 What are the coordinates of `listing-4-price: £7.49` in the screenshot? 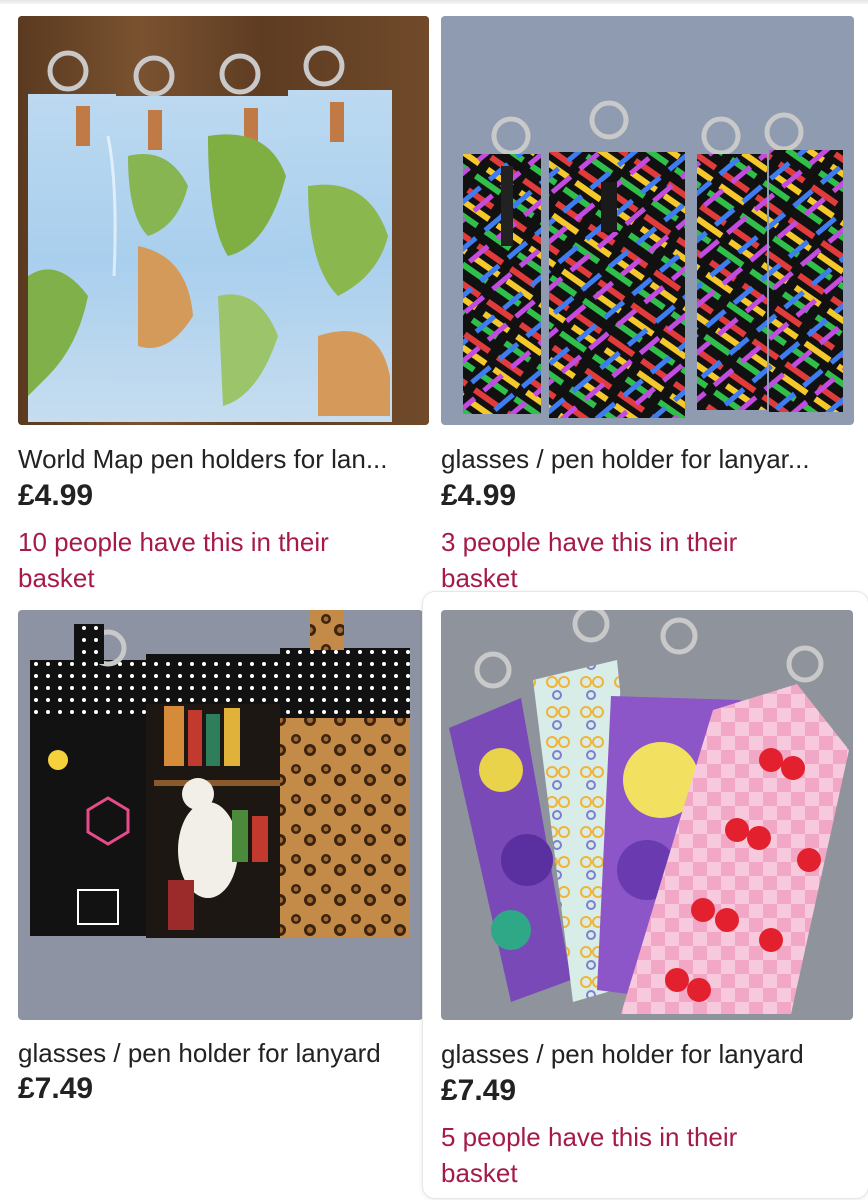 It's located at (479, 1090).